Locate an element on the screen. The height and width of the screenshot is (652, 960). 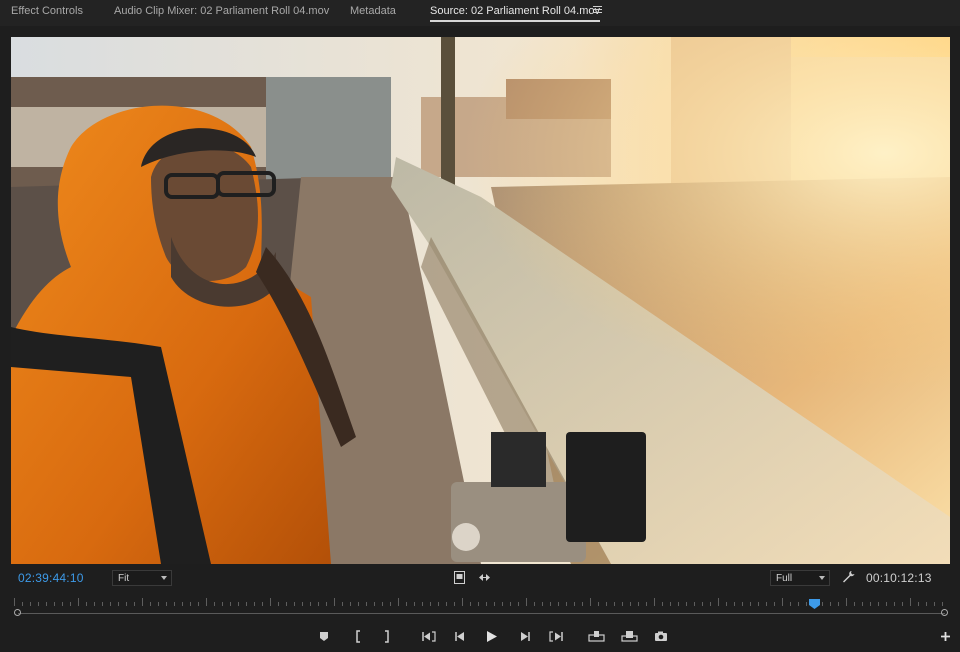
step-forward-icon is located at coordinates (525, 636).